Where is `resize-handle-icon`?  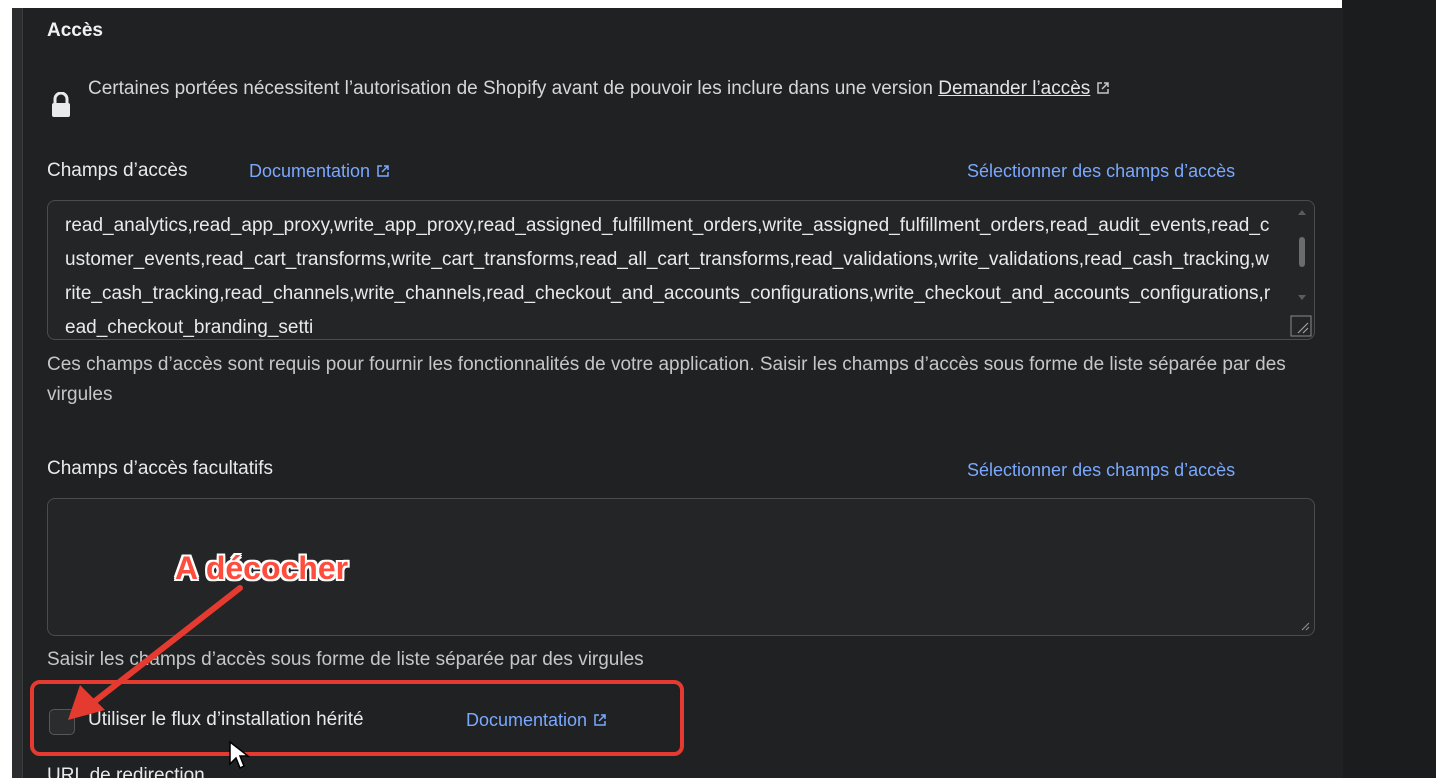
resize-handle-icon is located at coordinates (1301, 326).